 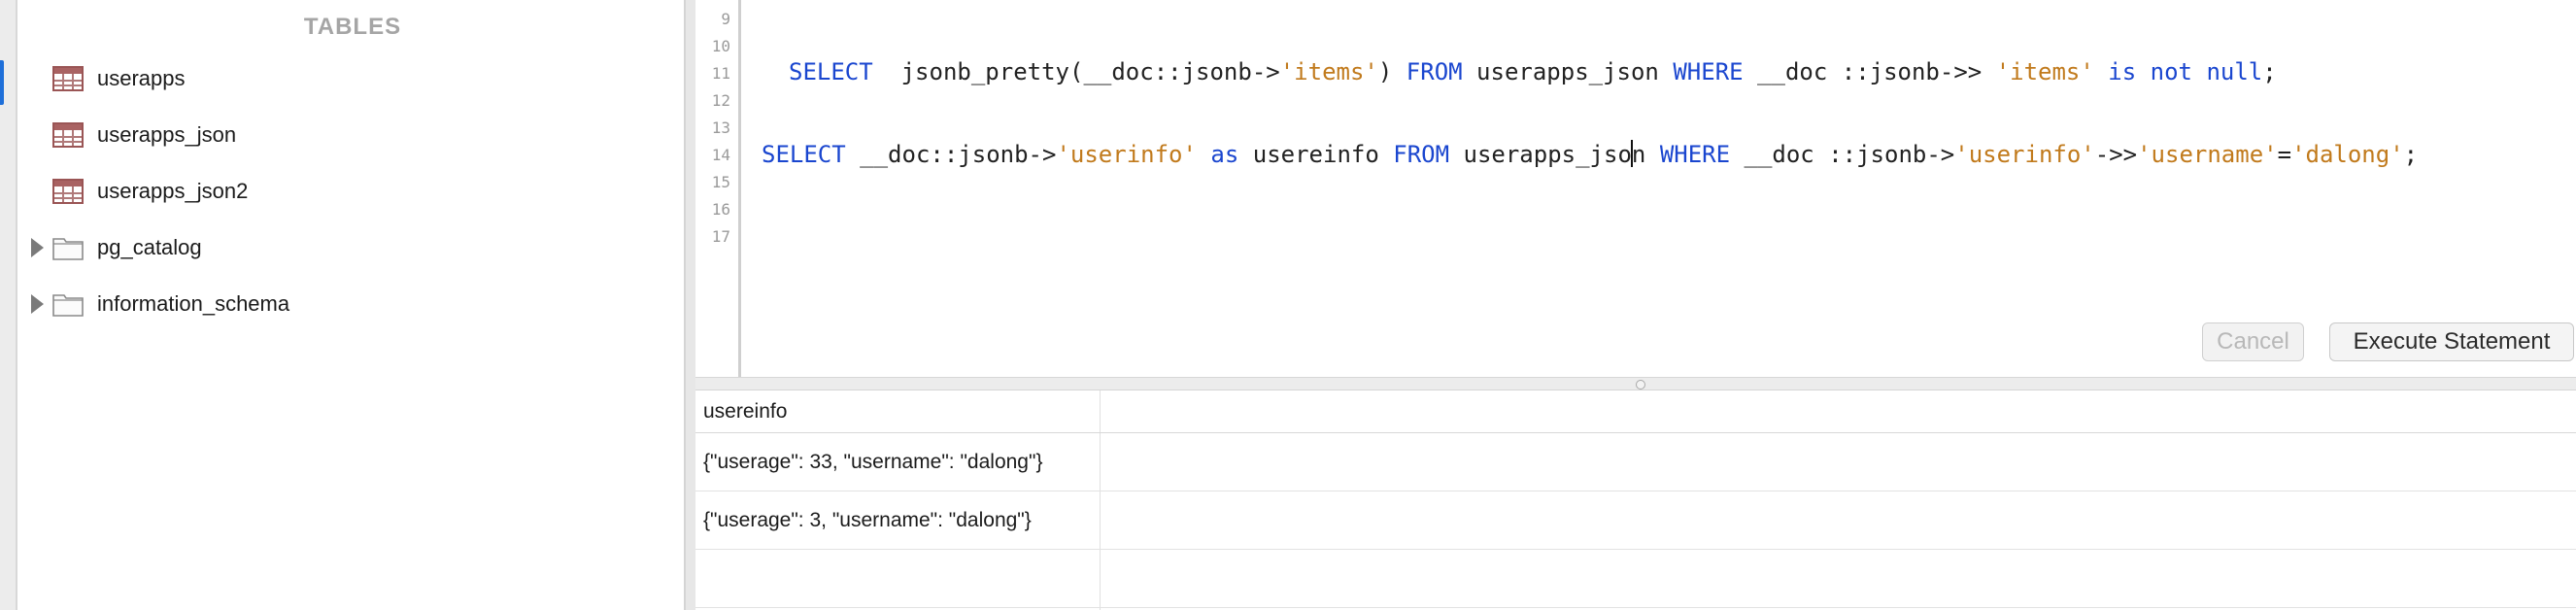 What do you see at coordinates (2284, 155) in the screenshot?
I see `code-token: =` at bounding box center [2284, 155].